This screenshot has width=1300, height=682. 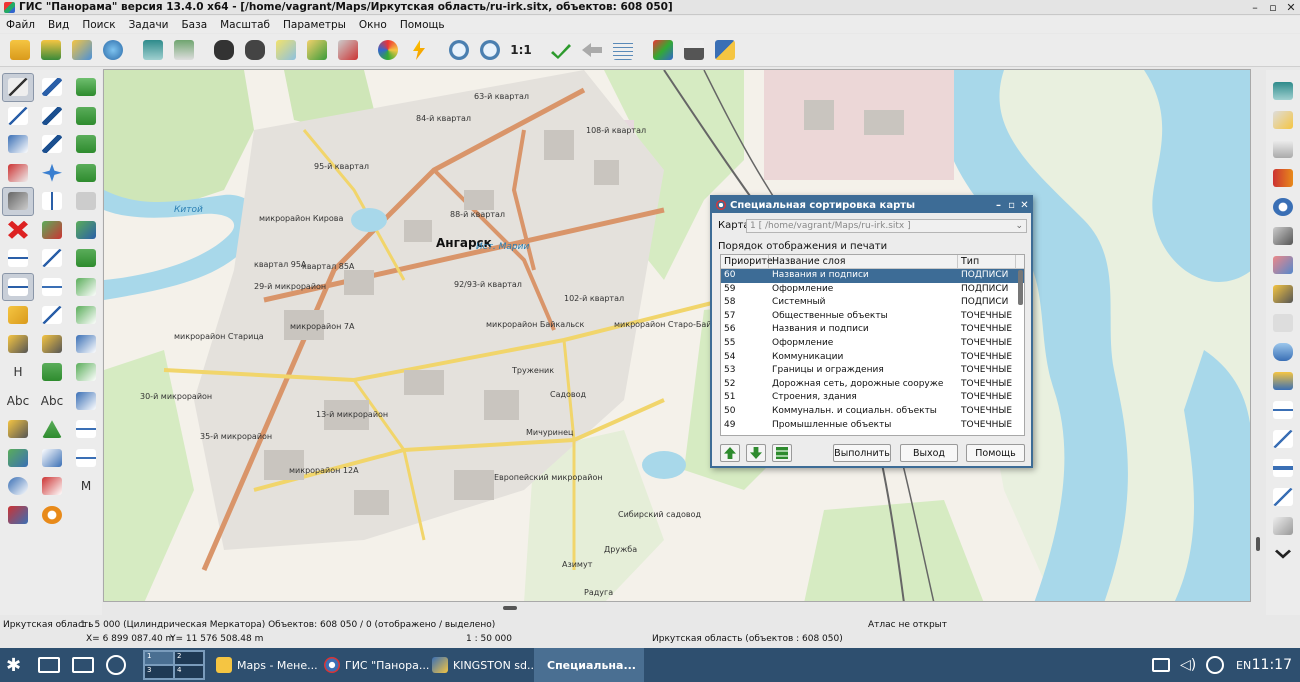 What do you see at coordinates (113, 50) in the screenshot?
I see `globe-icon` at bounding box center [113, 50].